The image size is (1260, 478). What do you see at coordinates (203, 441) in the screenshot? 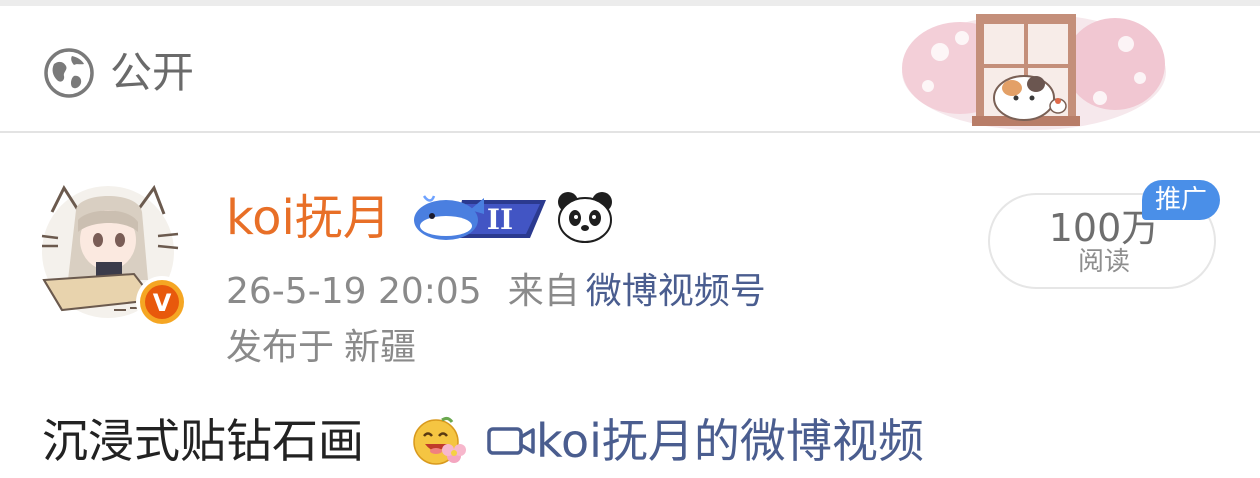
I see `post-text: 沉浸式贴钻石画` at bounding box center [203, 441].